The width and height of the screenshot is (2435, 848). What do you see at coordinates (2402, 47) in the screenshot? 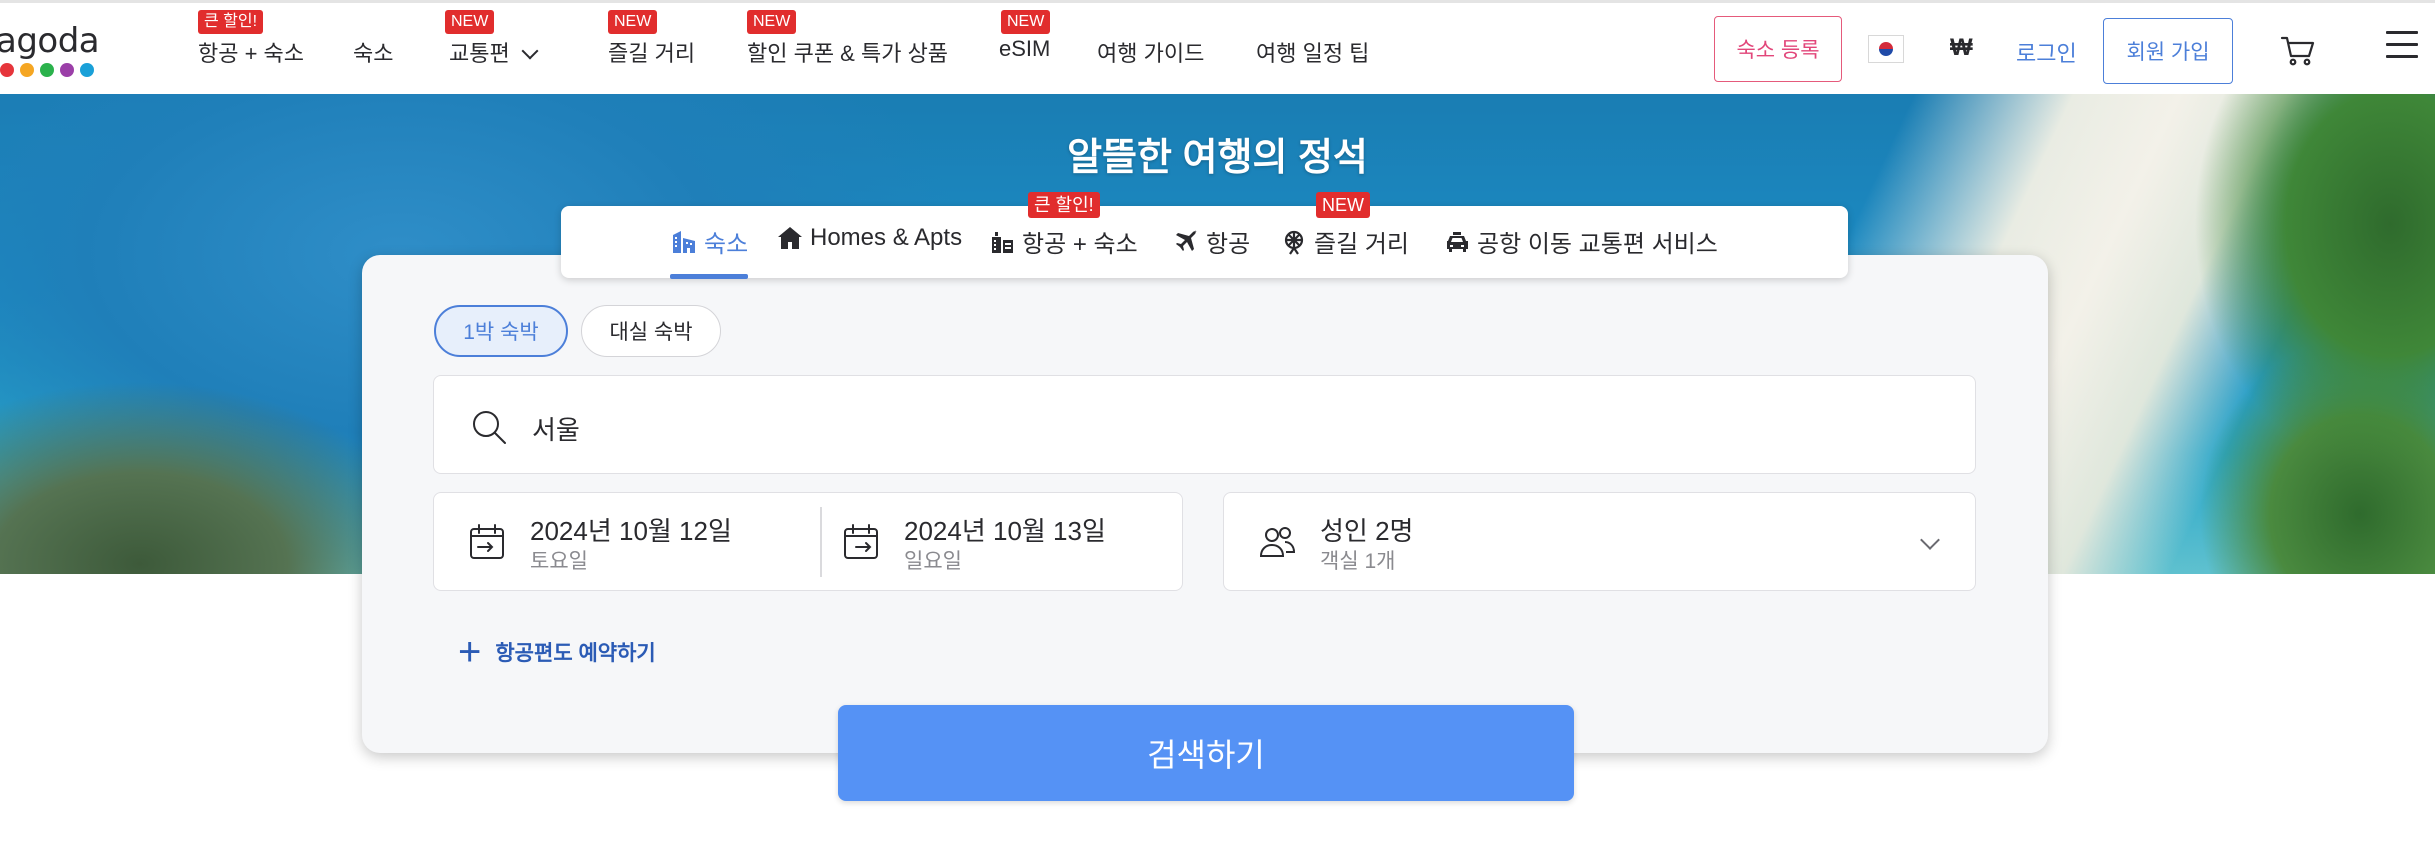
I see `menu-icon` at bounding box center [2402, 47].